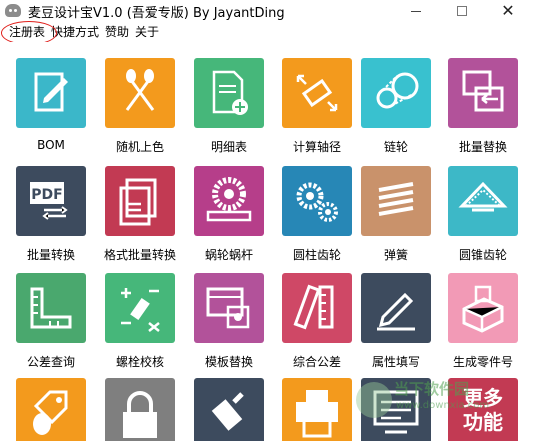  I want to click on tool-tile-tag, so click(51, 409).